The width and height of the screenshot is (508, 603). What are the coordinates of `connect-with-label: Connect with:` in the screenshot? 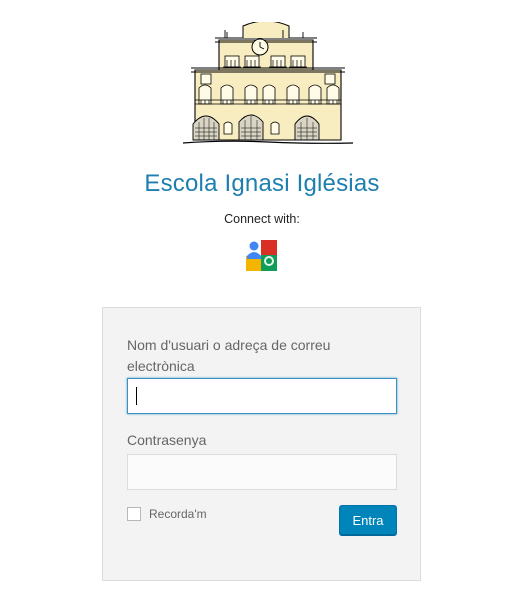 It's located at (262, 219).